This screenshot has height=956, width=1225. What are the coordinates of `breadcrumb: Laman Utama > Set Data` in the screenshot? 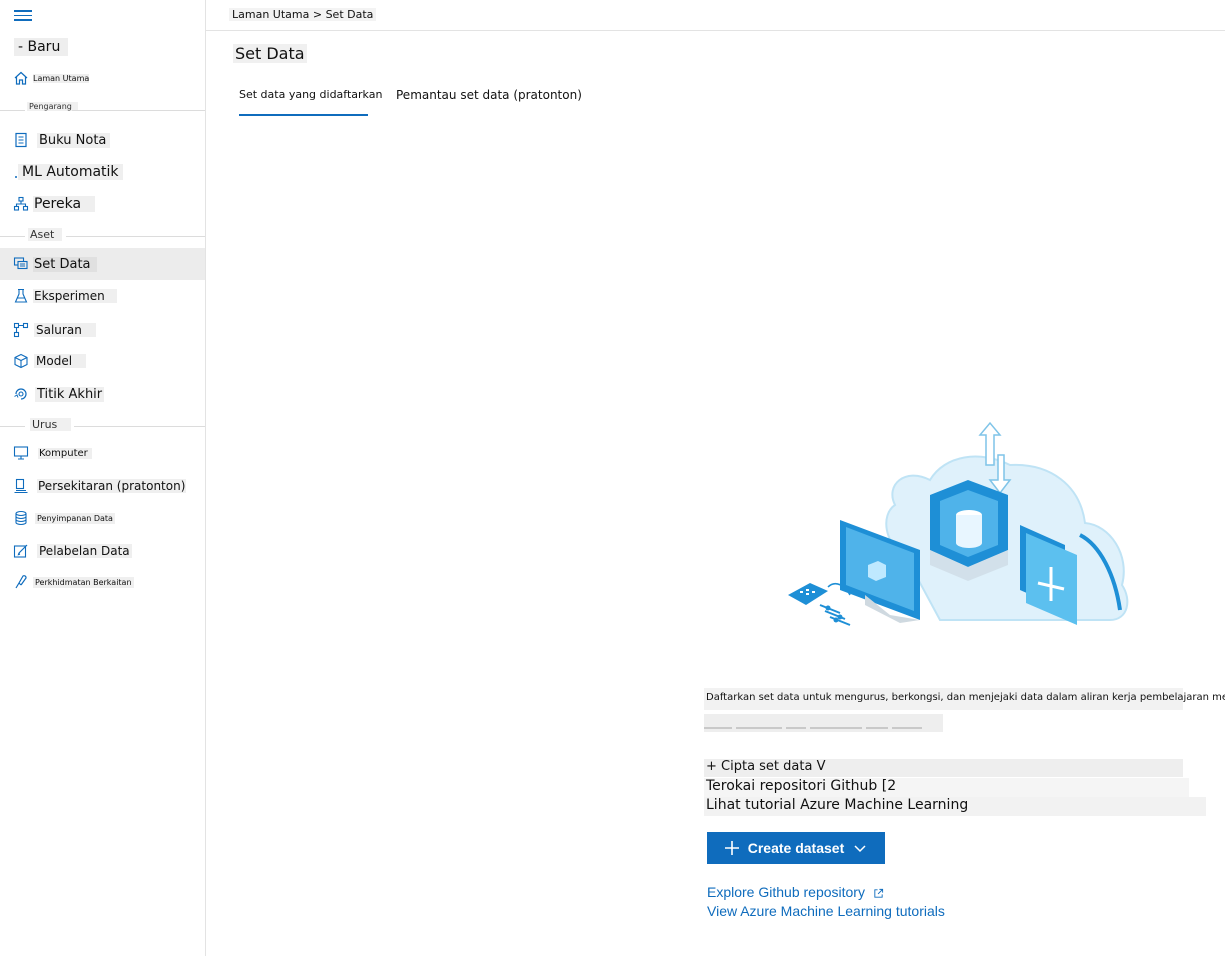 It's located at (303, 14).